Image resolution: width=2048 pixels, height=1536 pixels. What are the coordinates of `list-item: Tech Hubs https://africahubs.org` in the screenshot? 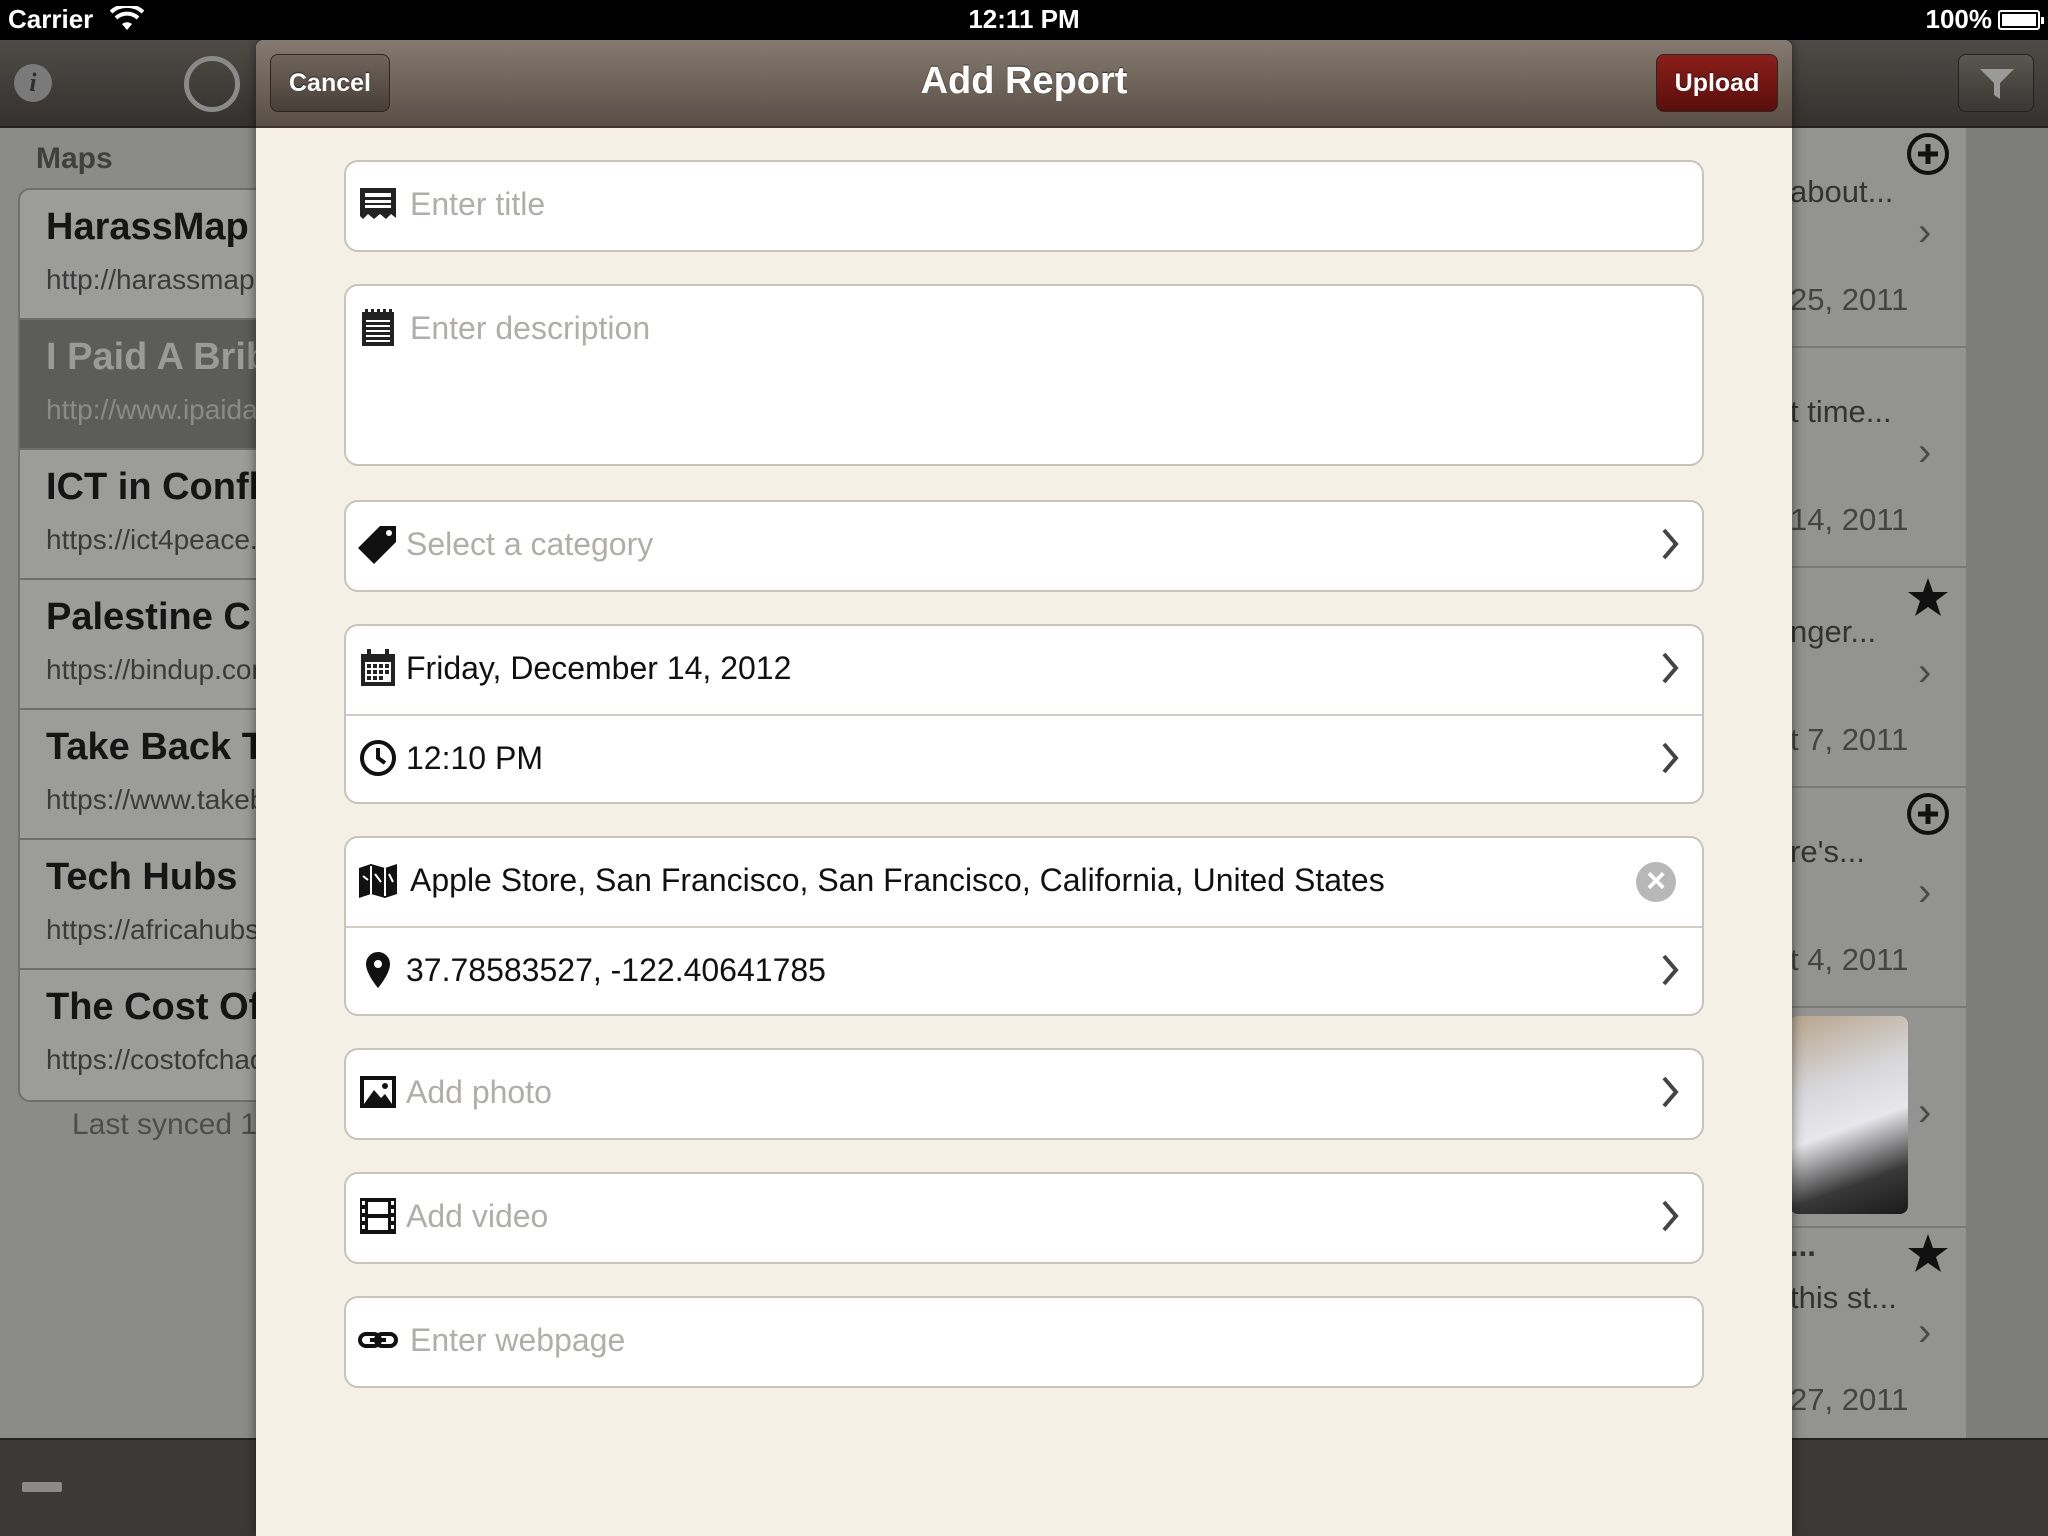 It's located at (148, 905).